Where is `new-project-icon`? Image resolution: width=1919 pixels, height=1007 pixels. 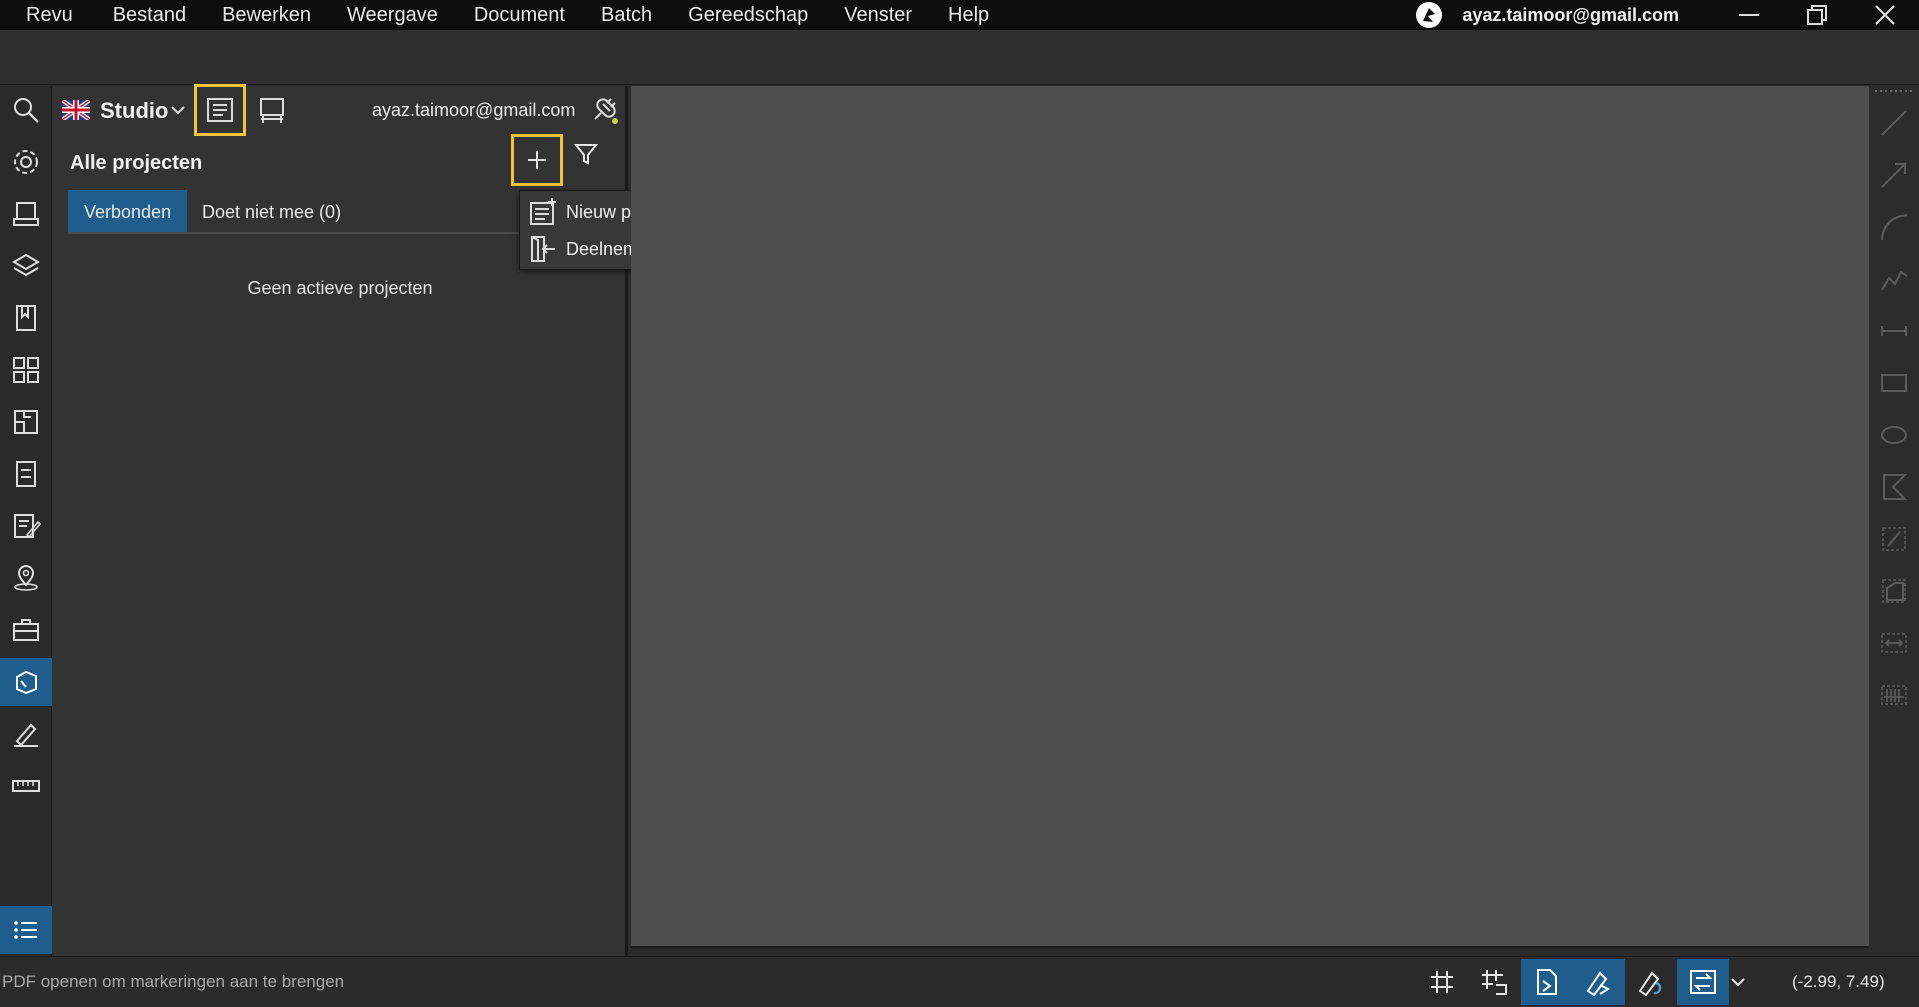
new-project-icon is located at coordinates (543, 212).